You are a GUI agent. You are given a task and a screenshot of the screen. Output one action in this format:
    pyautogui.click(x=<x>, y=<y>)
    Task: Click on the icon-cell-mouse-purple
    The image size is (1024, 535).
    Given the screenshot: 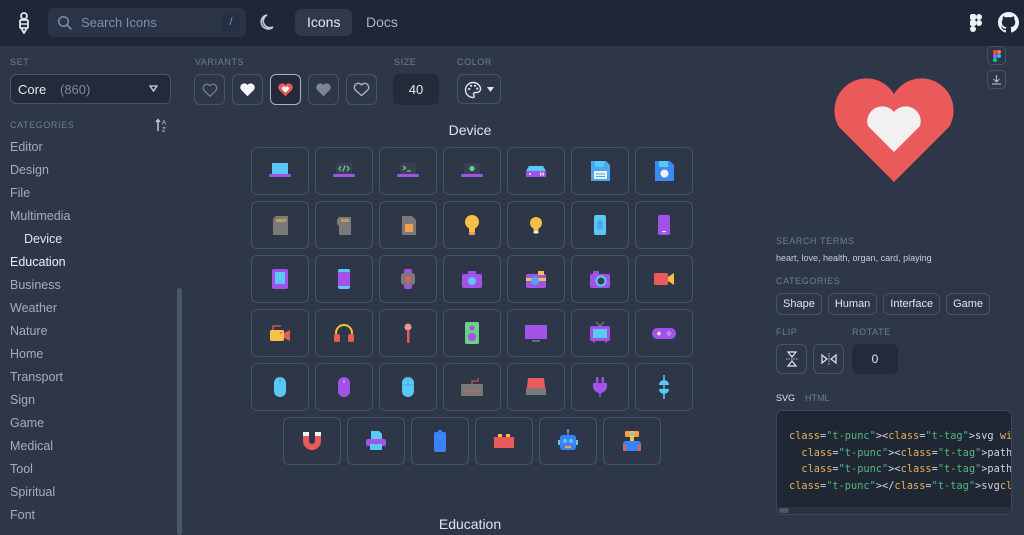 What is the action you would take?
    pyautogui.click(x=344, y=387)
    